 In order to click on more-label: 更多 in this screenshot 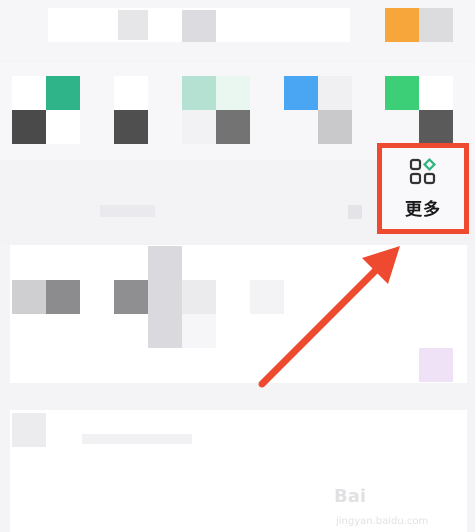, I will do `click(423, 210)`.